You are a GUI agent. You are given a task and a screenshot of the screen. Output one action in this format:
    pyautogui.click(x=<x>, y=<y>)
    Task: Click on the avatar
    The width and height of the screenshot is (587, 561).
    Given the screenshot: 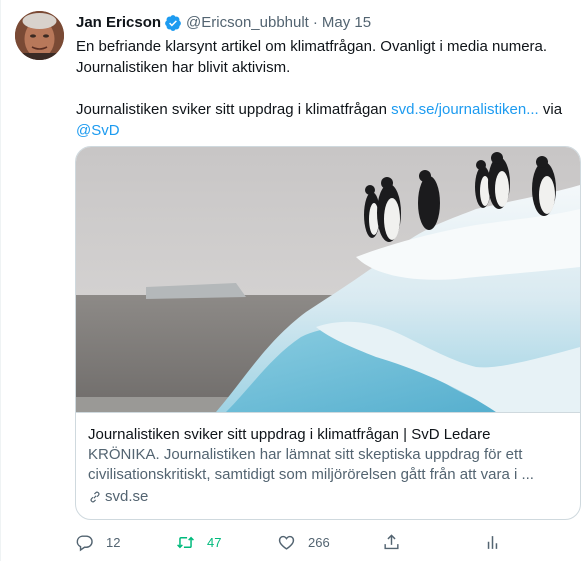 What is the action you would take?
    pyautogui.click(x=39, y=35)
    